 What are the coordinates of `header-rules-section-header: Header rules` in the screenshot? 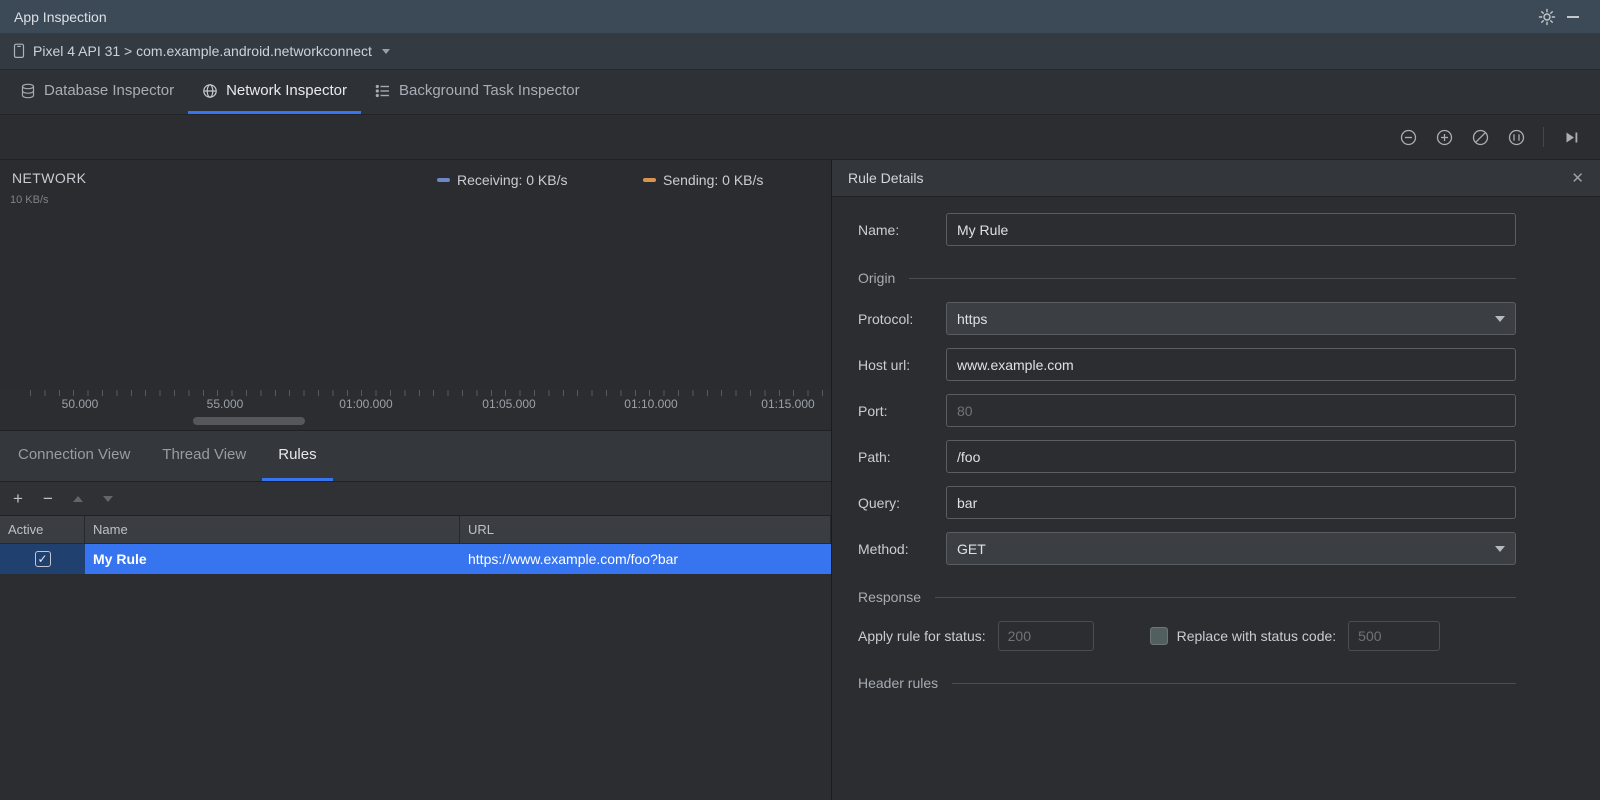 It's located at (1187, 683).